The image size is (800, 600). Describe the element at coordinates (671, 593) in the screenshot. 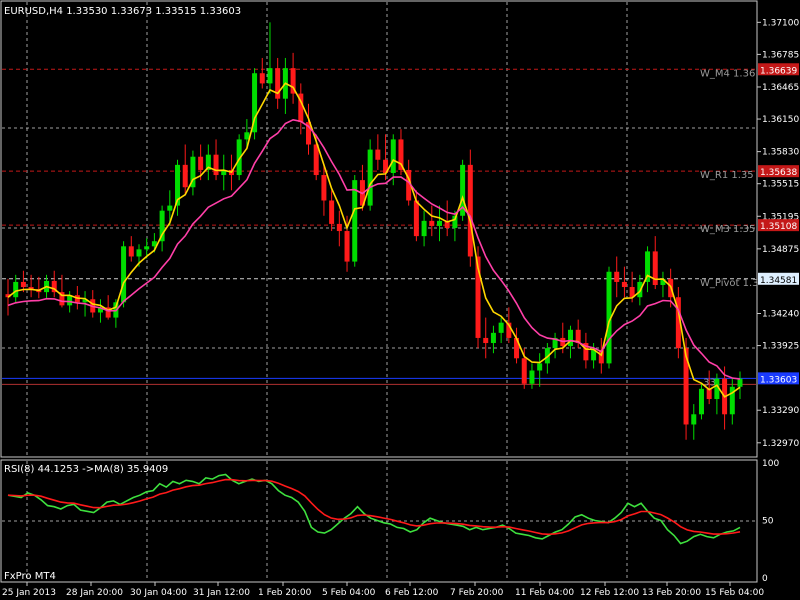

I see `time-tick-label: 13 Feb 20:00` at that location.